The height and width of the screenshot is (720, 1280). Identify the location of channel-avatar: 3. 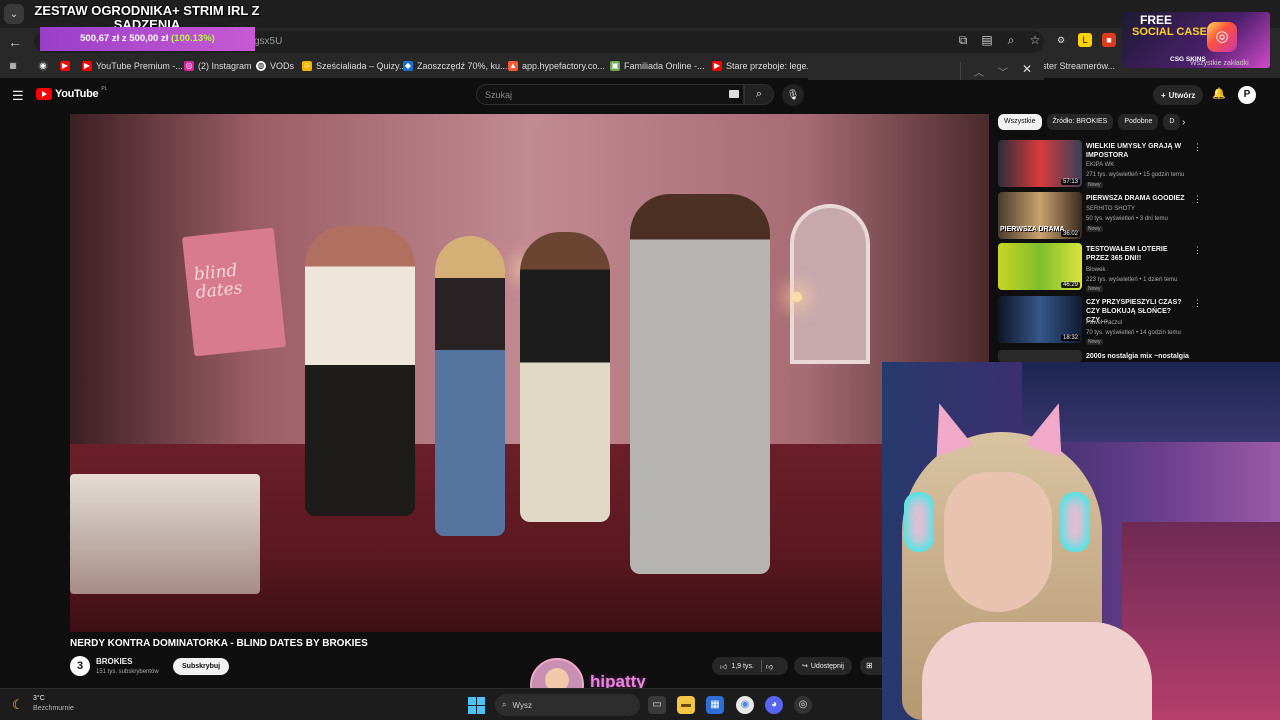
(80, 666).